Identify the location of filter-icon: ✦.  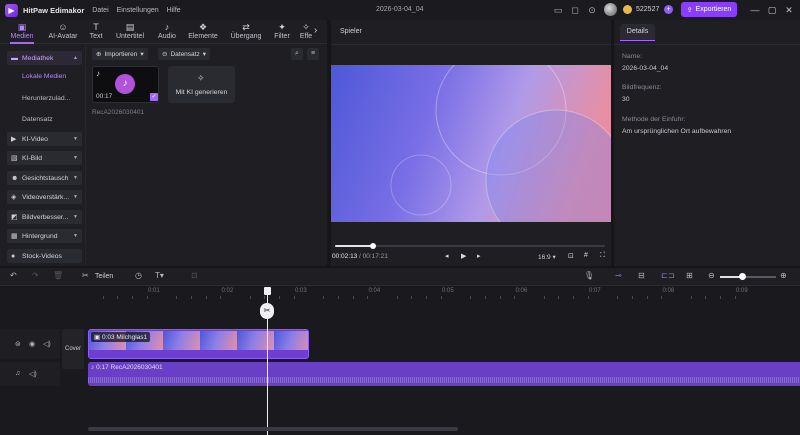
(282, 27).